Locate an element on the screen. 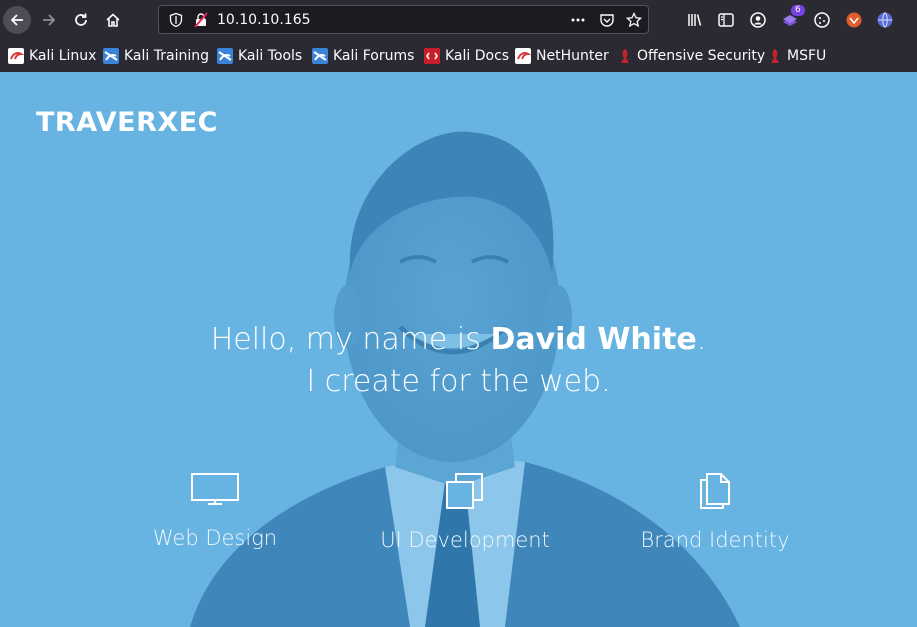 This screenshot has width=917, height=627. back-button is located at coordinates (17, 20).